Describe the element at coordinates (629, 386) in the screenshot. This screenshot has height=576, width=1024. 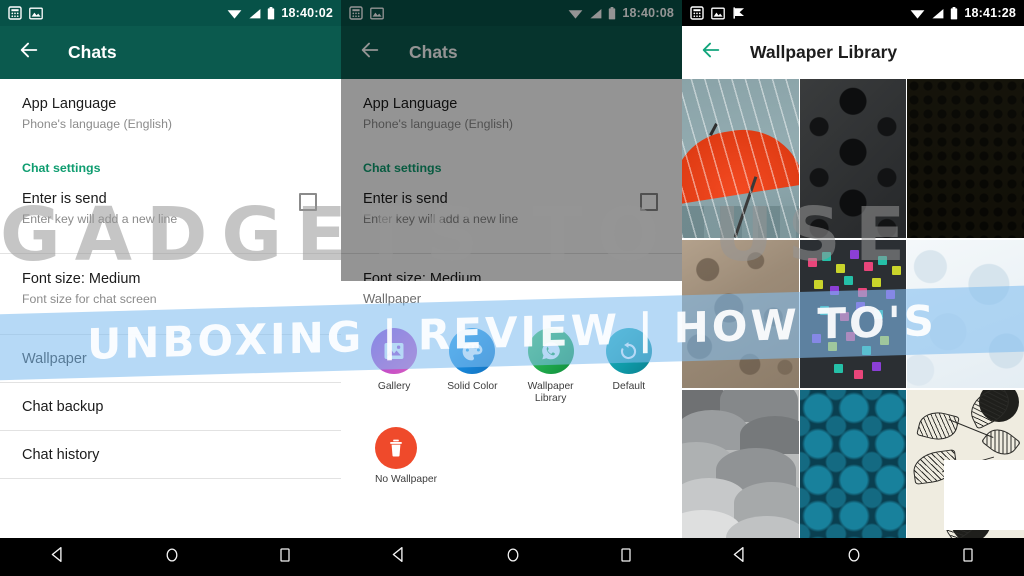
I see `option-label: Default` at that location.